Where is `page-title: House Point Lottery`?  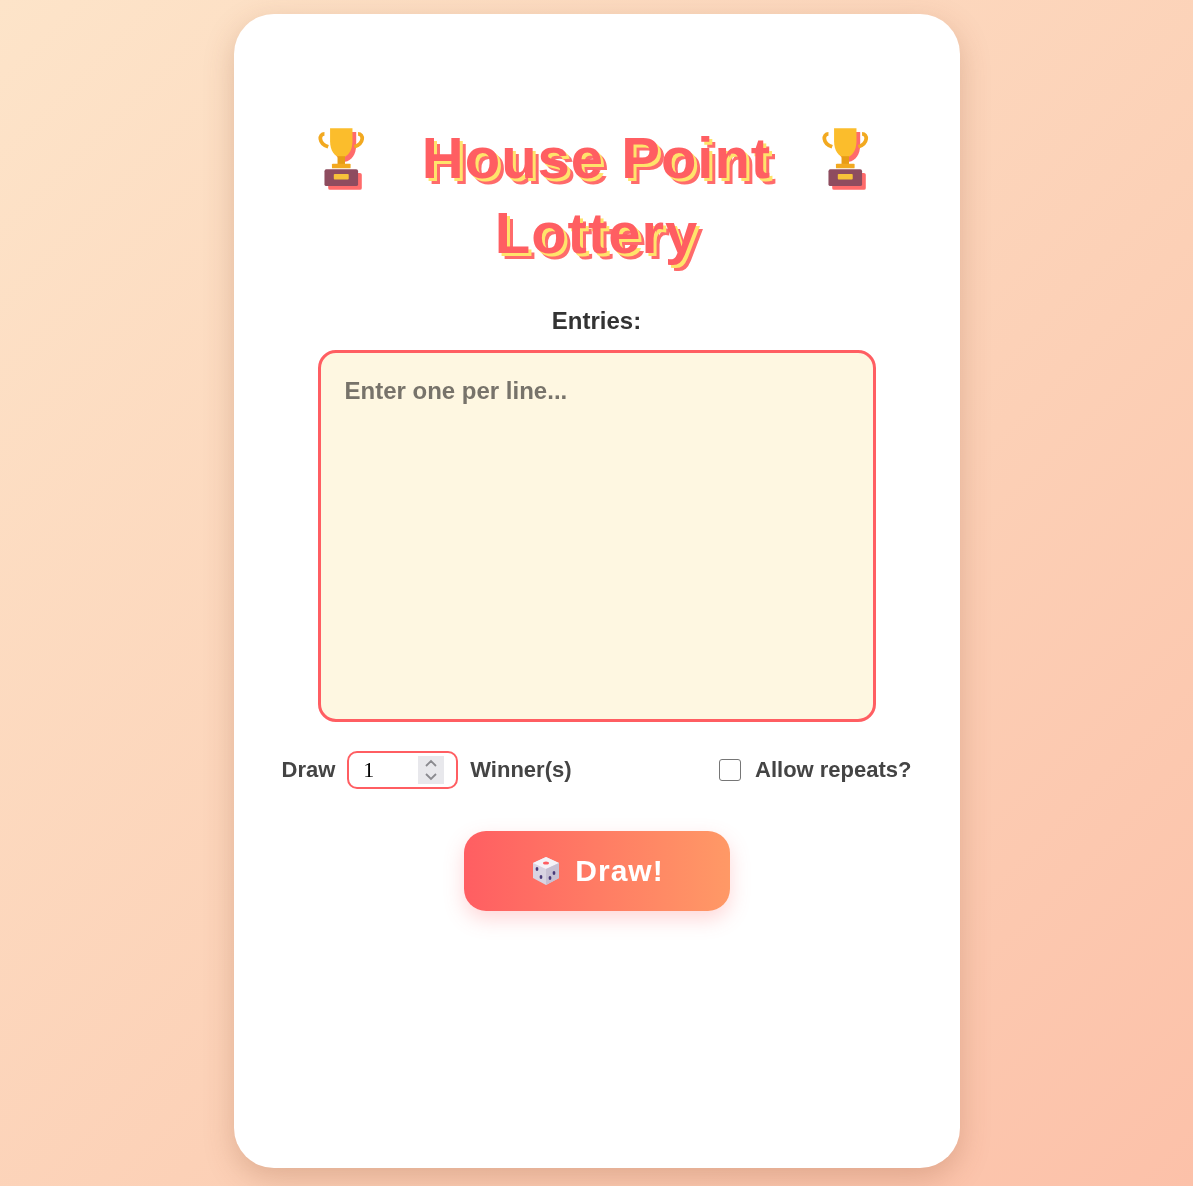 page-title: House Point Lottery is located at coordinates (596, 195).